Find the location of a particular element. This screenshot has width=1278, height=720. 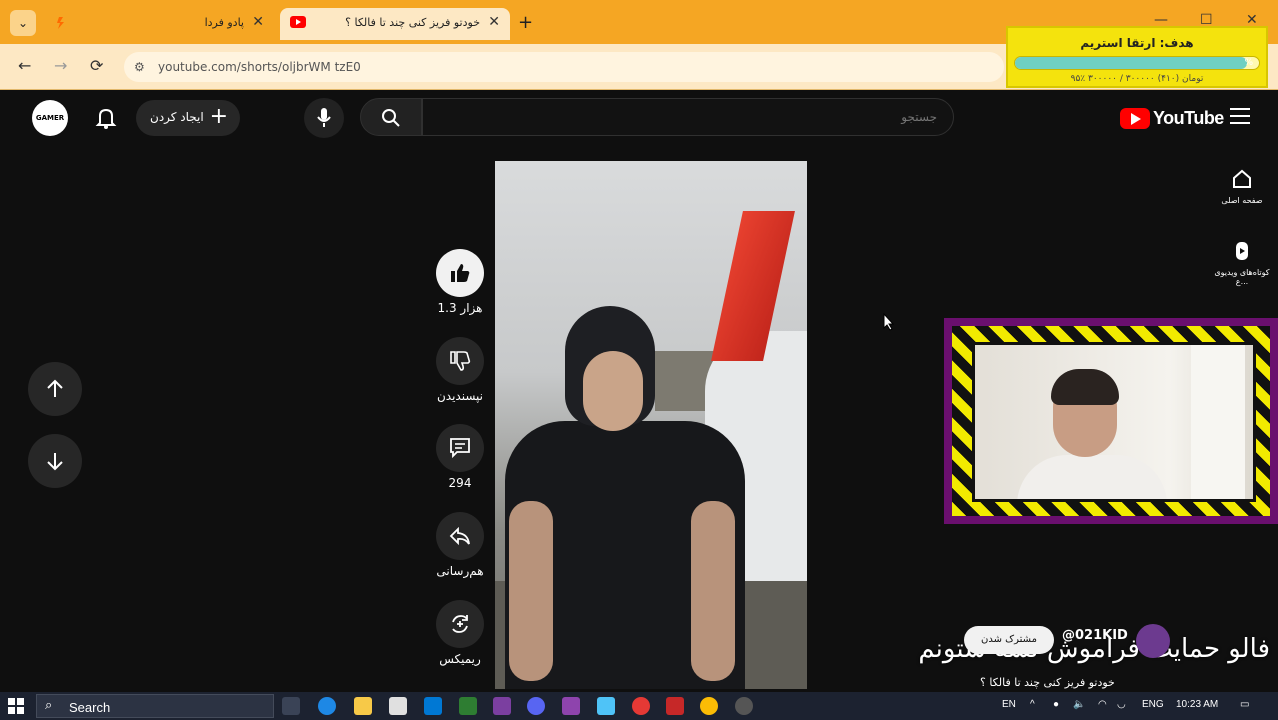

youtube-favicon-icon is located at coordinates (298, 23).